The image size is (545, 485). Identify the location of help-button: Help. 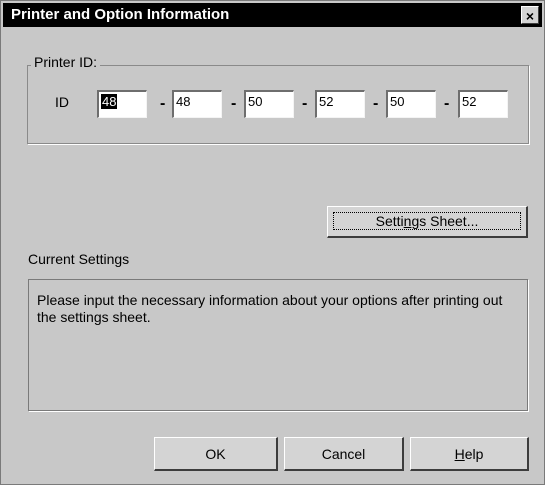
(469, 454).